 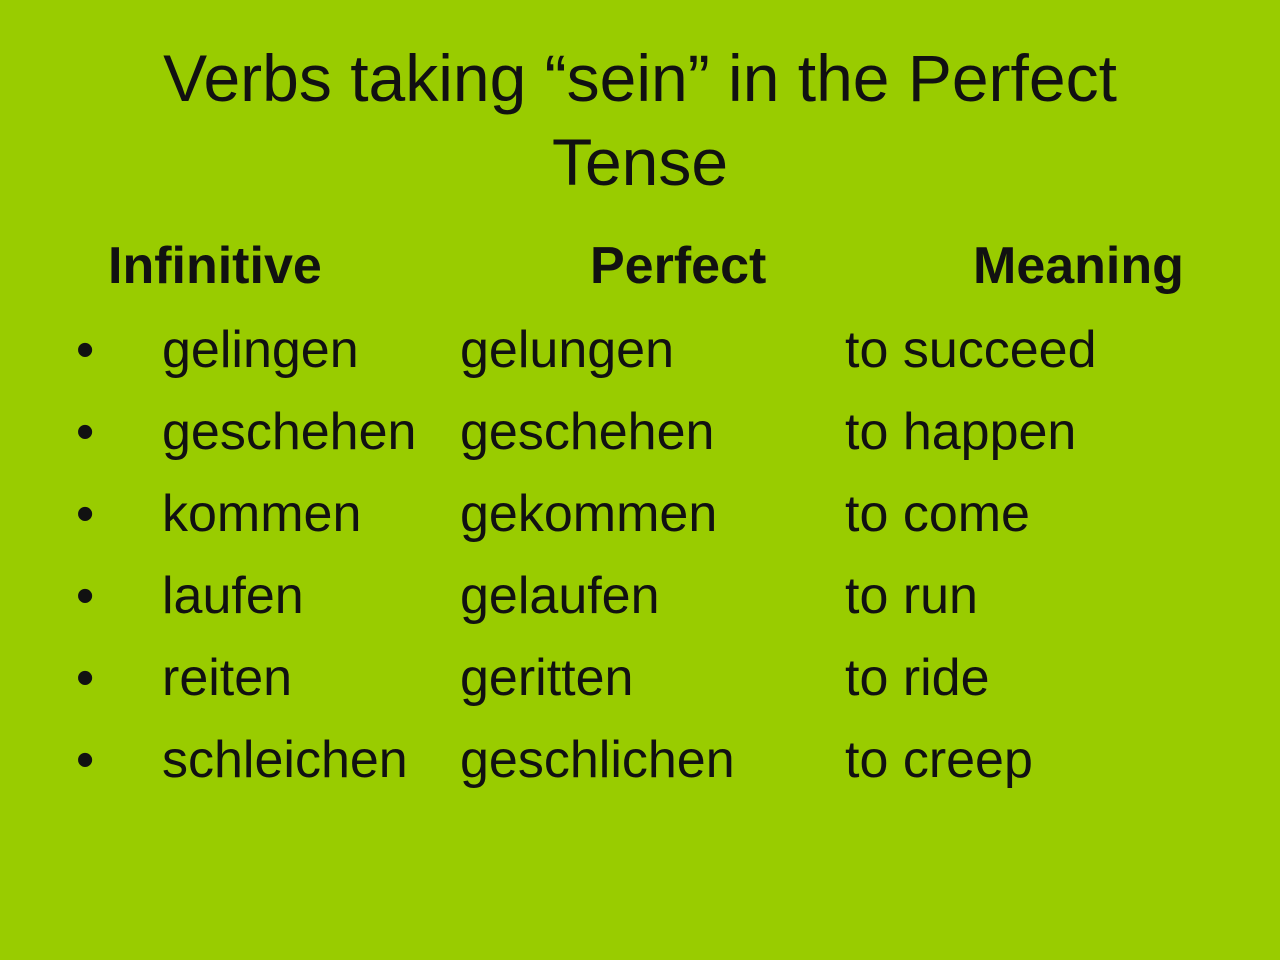 I want to click on list-item: • laufen gelaufen to run, so click(x=640, y=605).